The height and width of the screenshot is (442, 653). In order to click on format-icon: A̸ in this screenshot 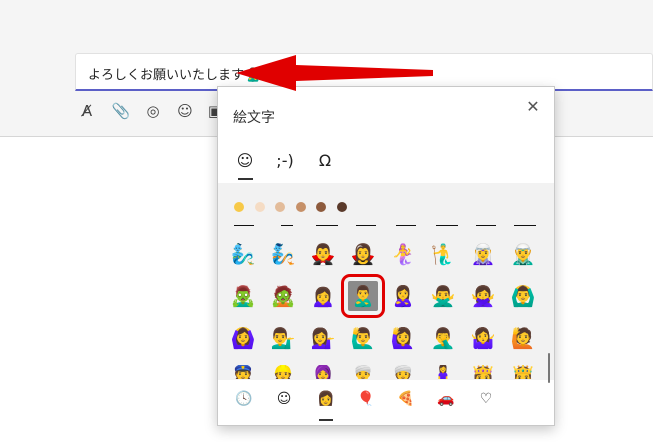, I will do `click(87, 111)`.